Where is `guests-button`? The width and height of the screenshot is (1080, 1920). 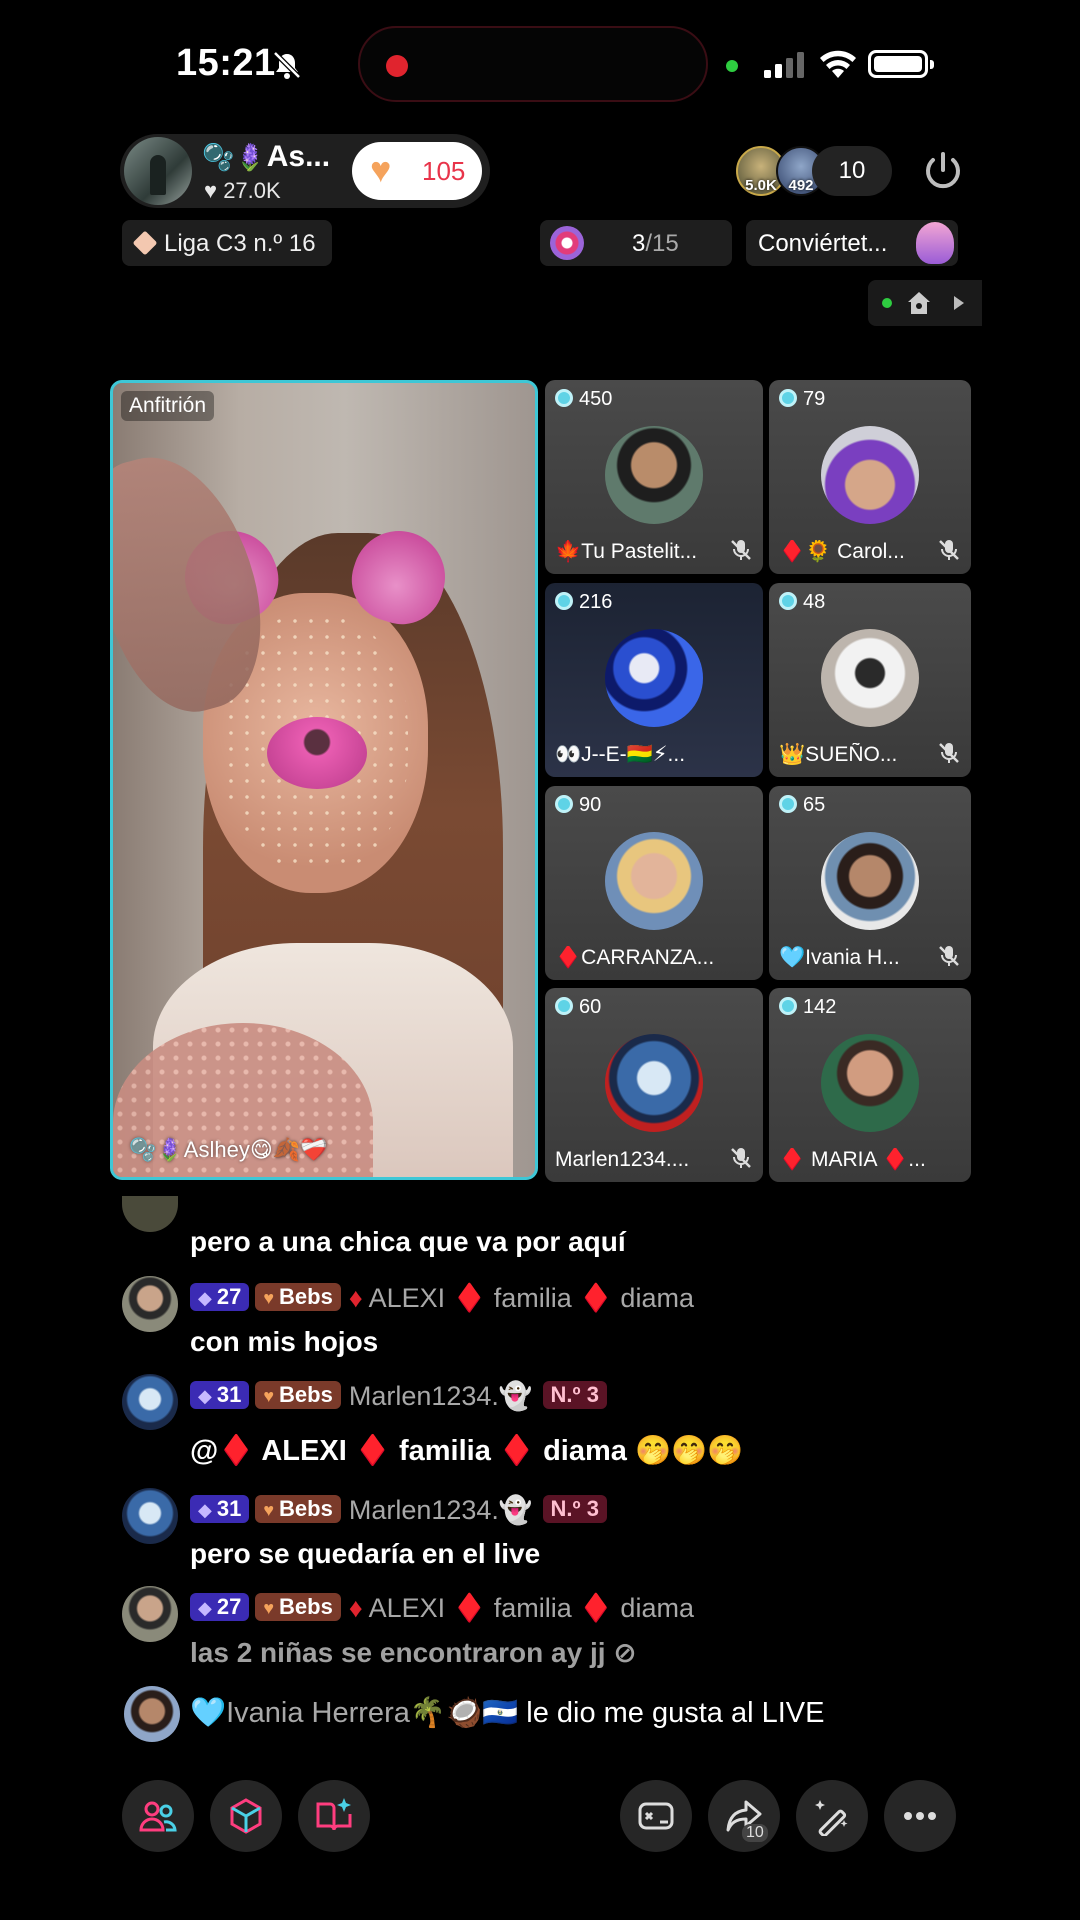 guests-button is located at coordinates (158, 1816).